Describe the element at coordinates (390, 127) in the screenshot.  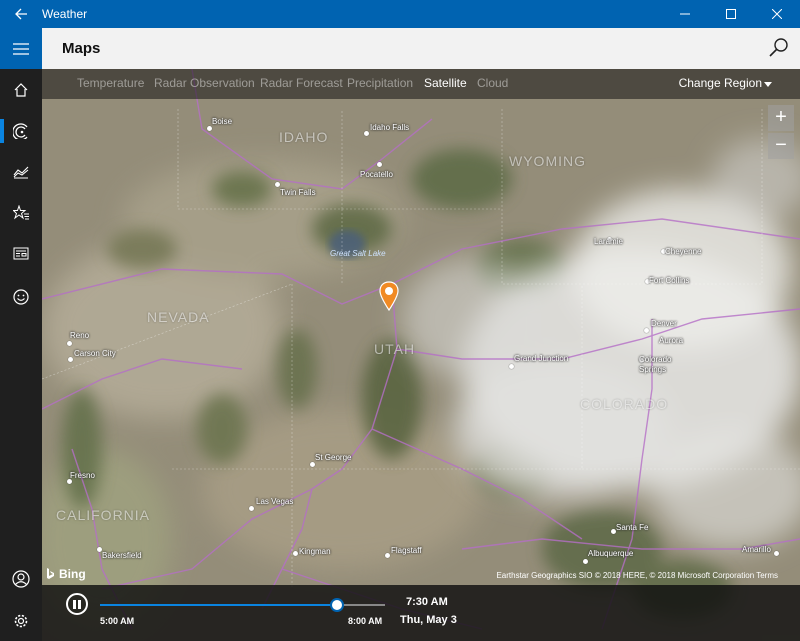
I see `city-label: Idaho Falls` at that location.